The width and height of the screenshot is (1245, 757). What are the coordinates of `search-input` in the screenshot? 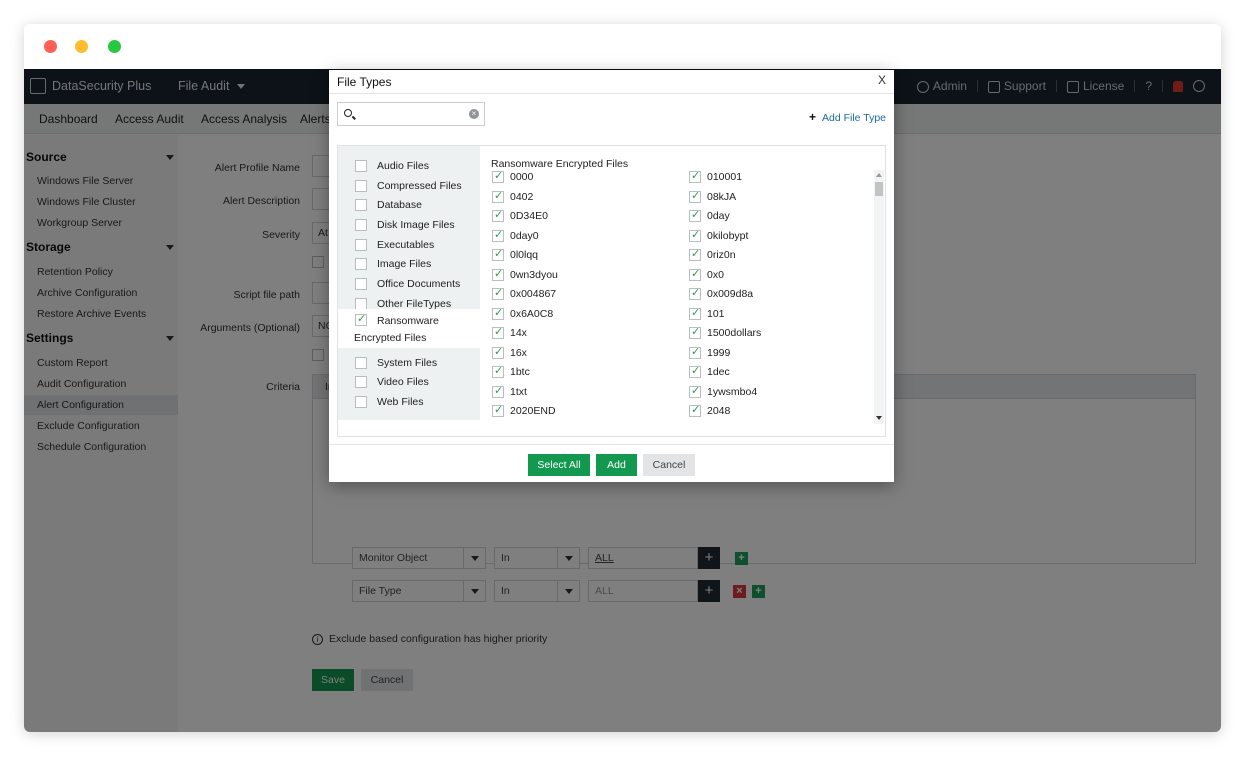 It's located at (413, 114).